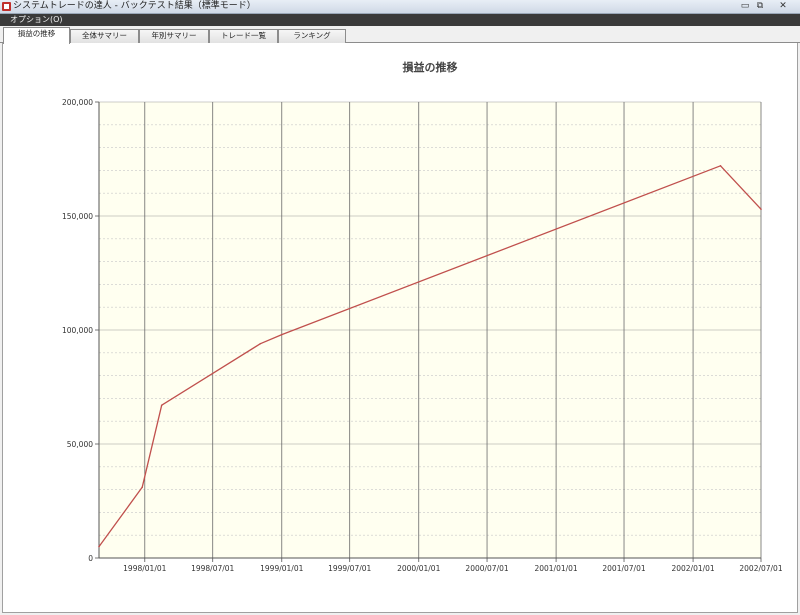 Image resolution: width=800 pixels, height=615 pixels. Describe the element at coordinates (36, 35) in the screenshot. I see `tab-profit-transition: 損益の推移` at that location.